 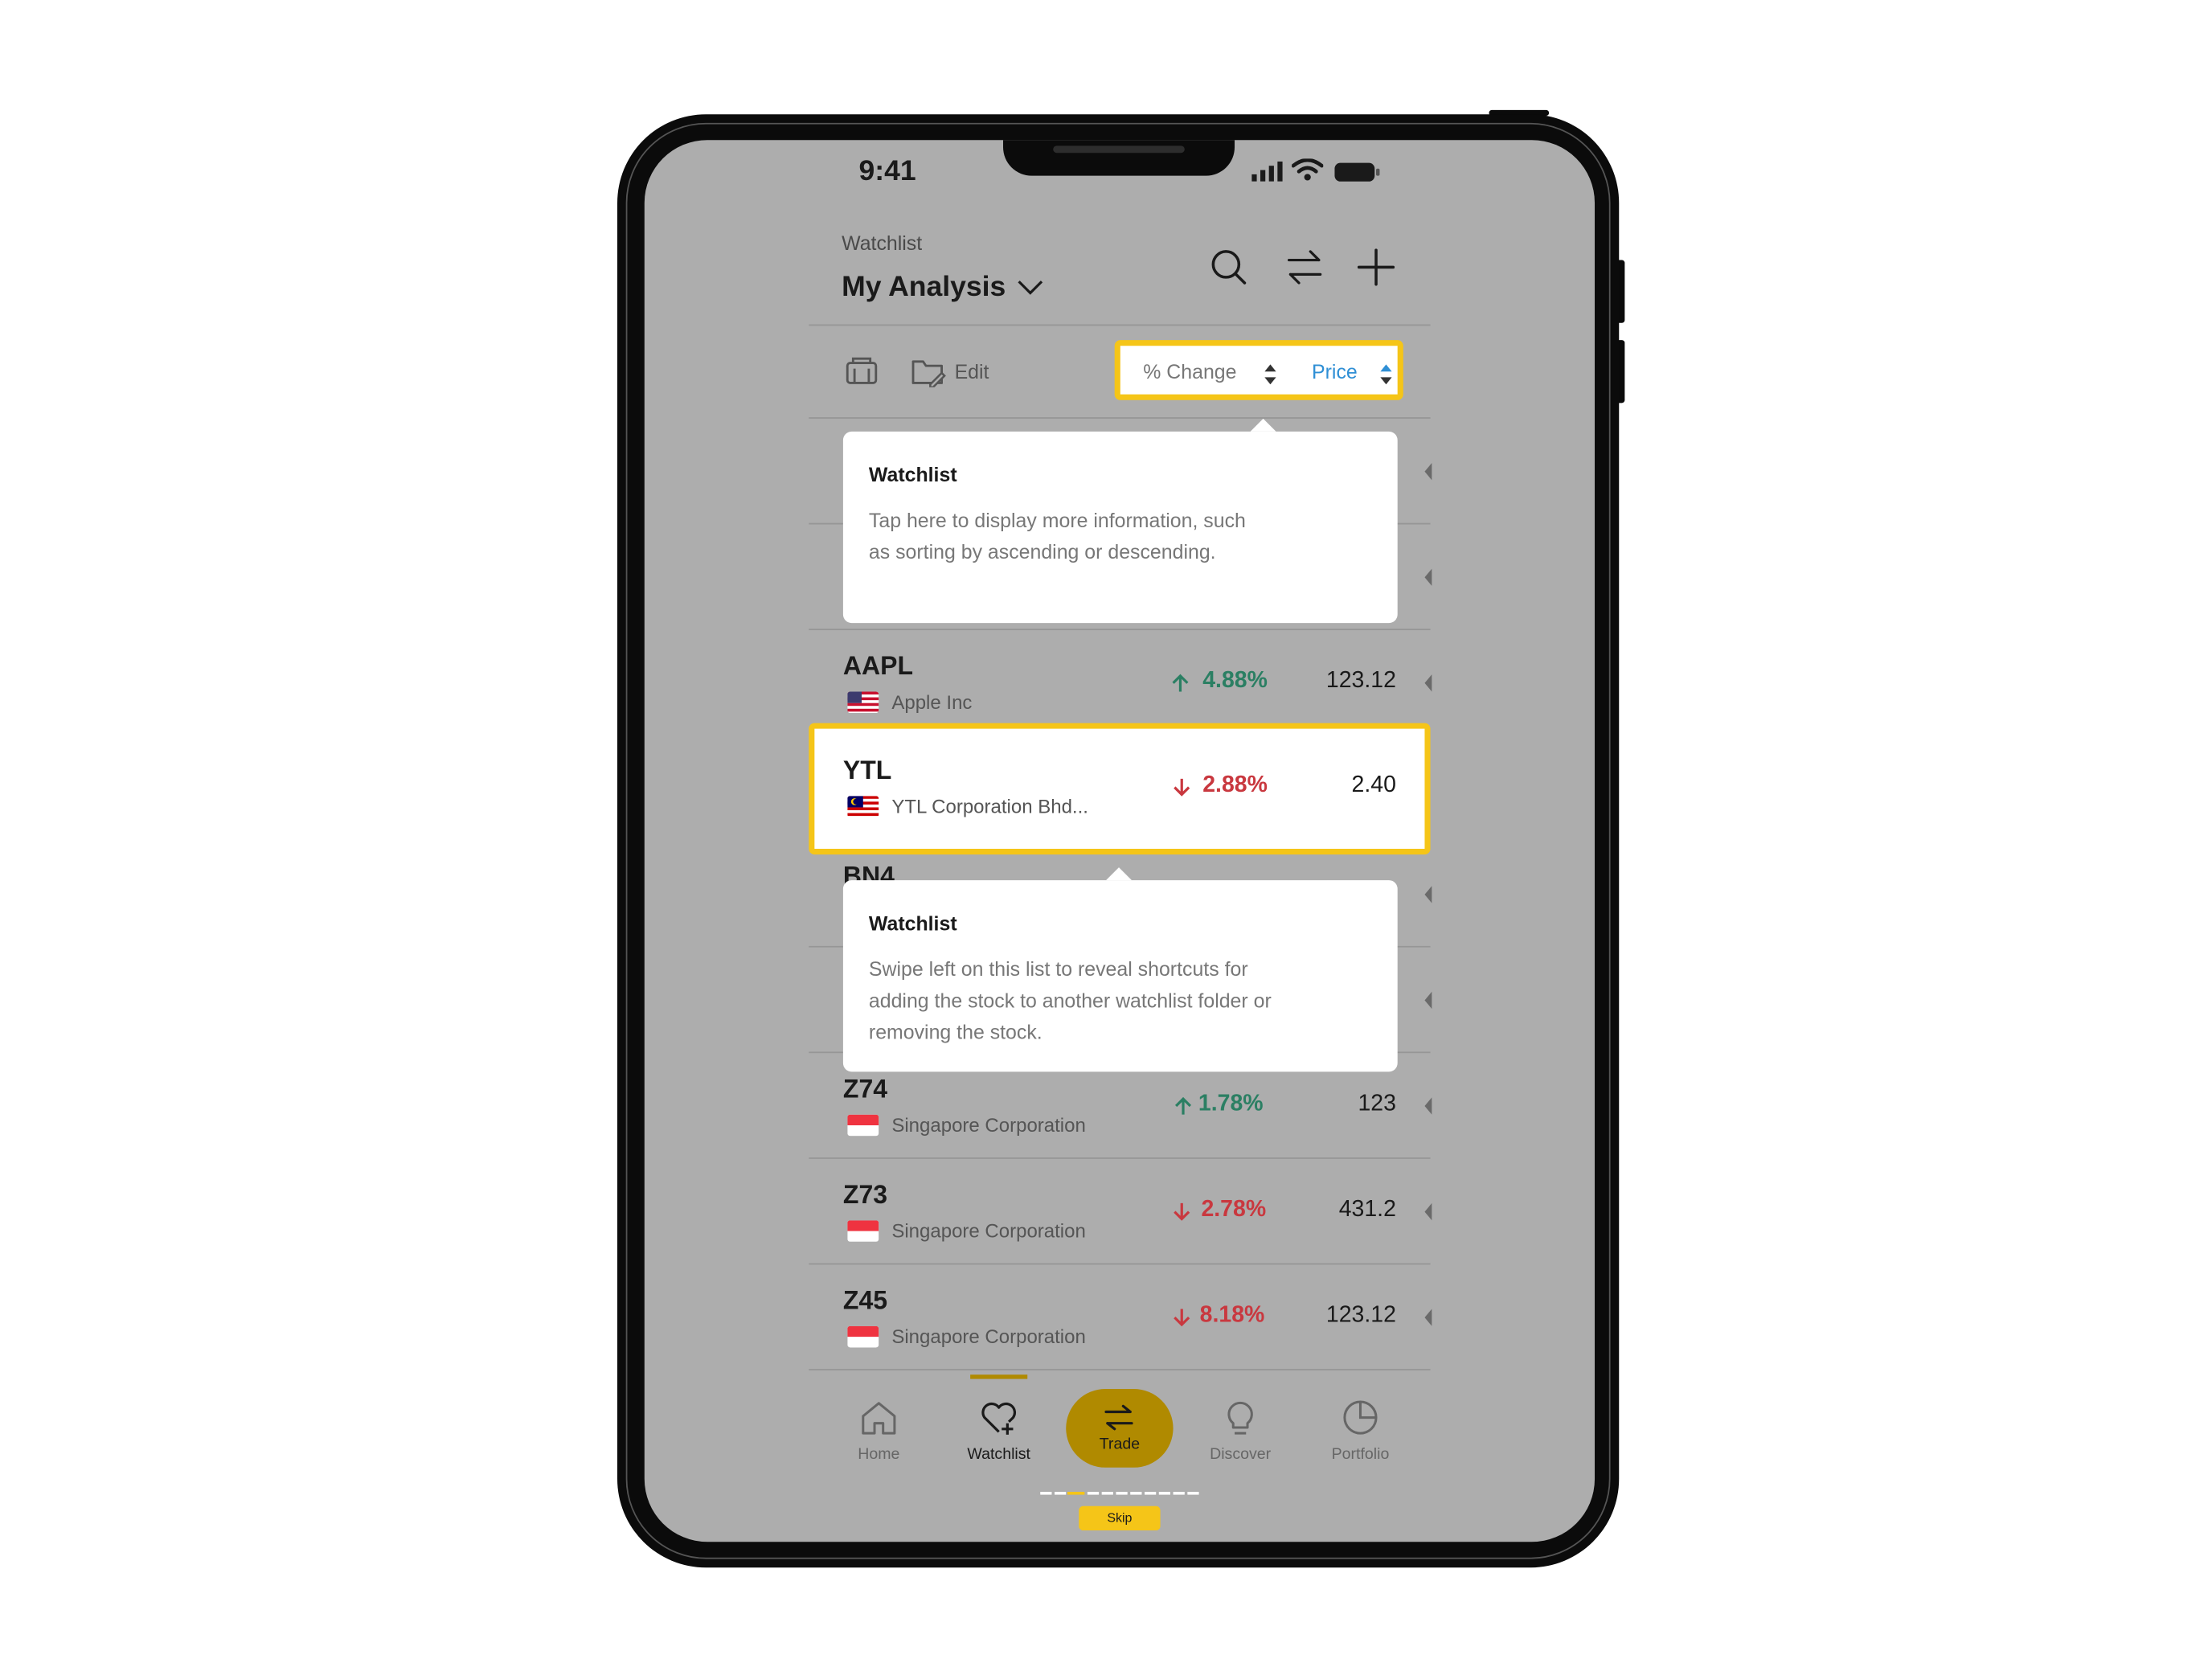 What do you see at coordinates (1357, 172) in the screenshot?
I see `battery-icon` at bounding box center [1357, 172].